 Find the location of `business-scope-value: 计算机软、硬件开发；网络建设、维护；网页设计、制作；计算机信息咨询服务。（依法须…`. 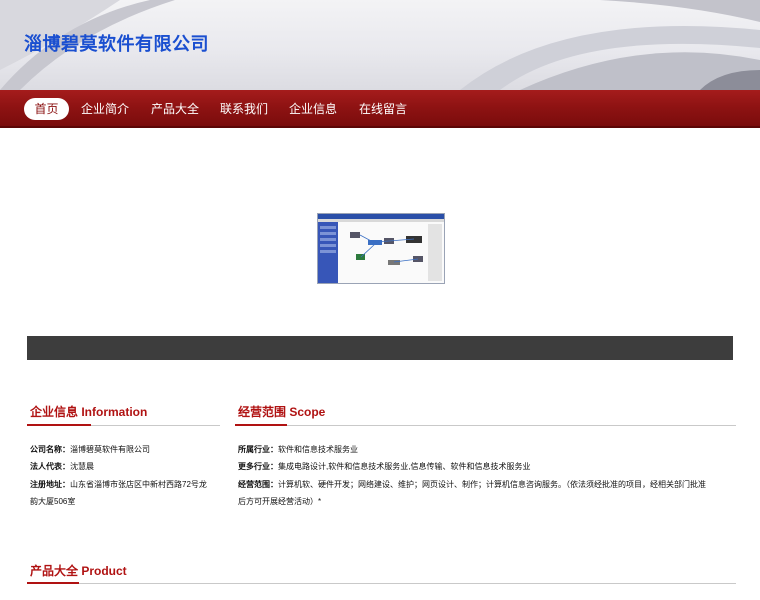

business-scope-value: 计算机软、硬件开发；网络建设、维护；网页设计、制作；计算机信息咨询服务。（依法须… is located at coordinates (492, 484).